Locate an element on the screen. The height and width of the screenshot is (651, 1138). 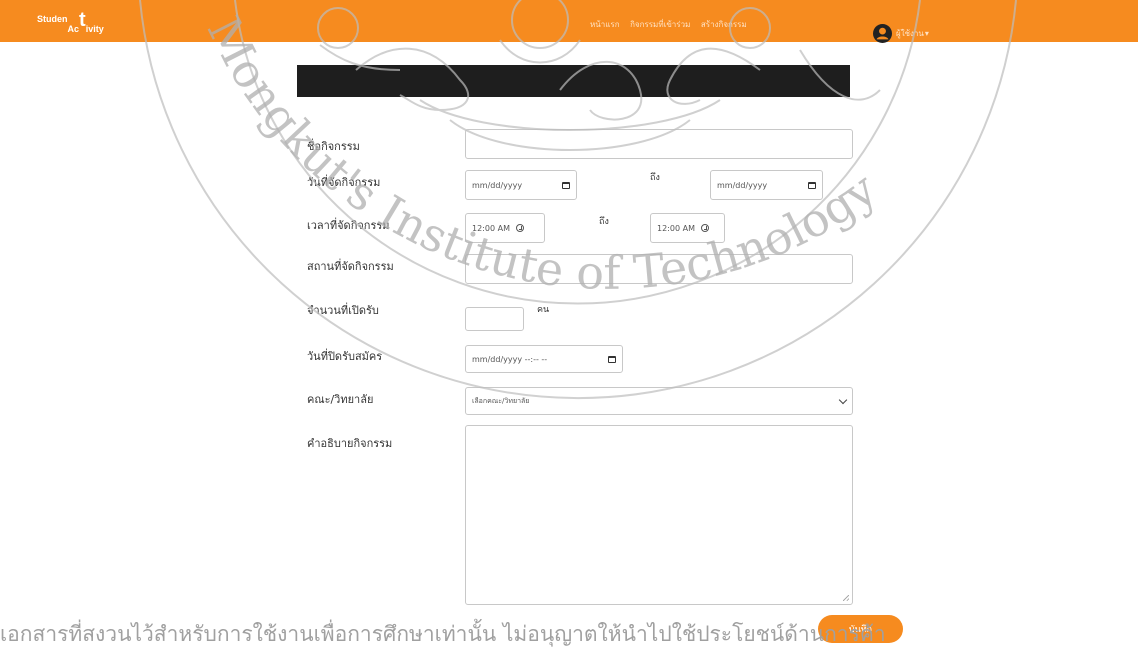
nav-links: หน้าแรก กิจกรรมที่เข้าร่วม สร้างกิจกรรม is located at coordinates (672, 24).